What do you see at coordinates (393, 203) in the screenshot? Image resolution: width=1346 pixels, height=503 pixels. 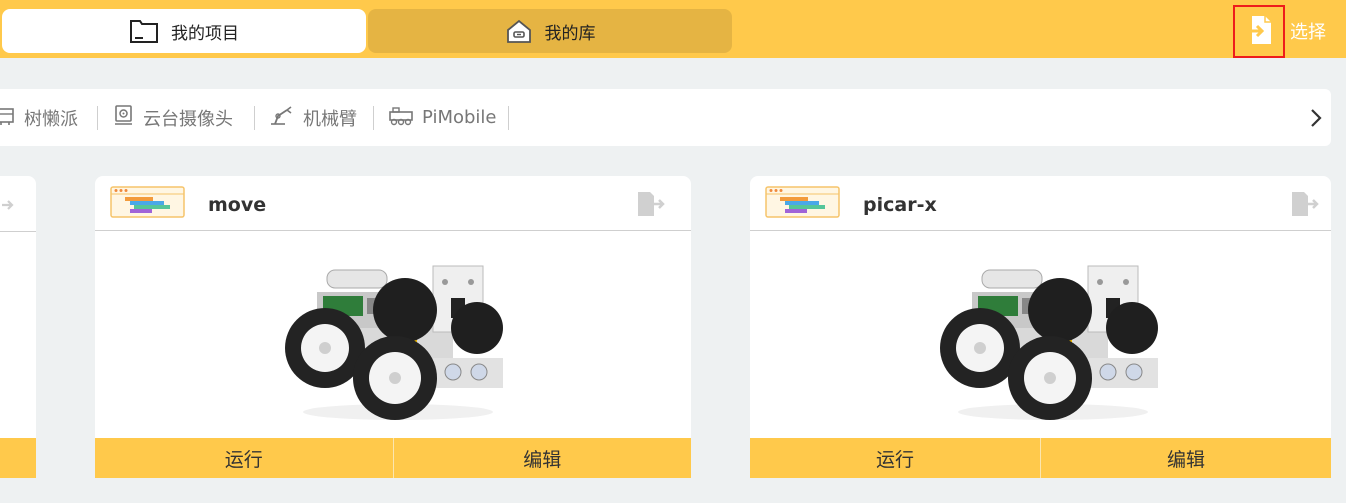 I see `card-header: move` at bounding box center [393, 203].